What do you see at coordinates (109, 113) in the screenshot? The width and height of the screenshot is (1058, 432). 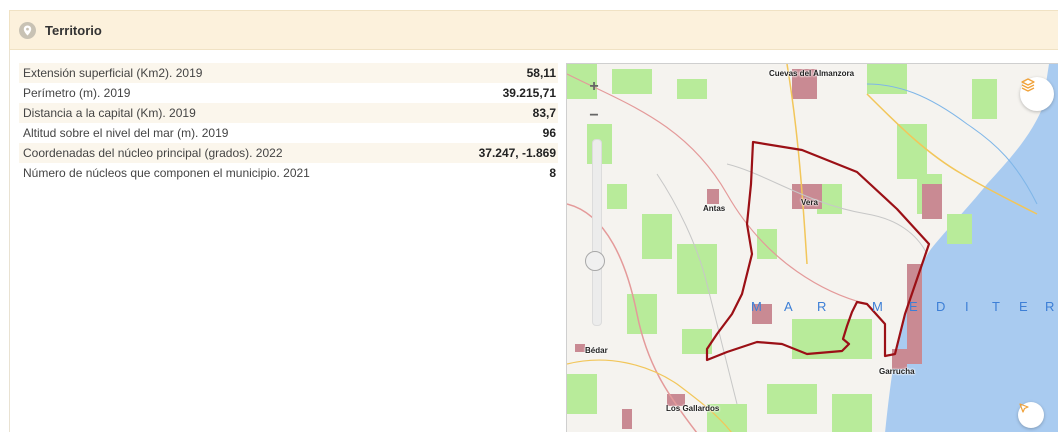 I see `stat-label: Distancia a la capital (Km). 2019` at bounding box center [109, 113].